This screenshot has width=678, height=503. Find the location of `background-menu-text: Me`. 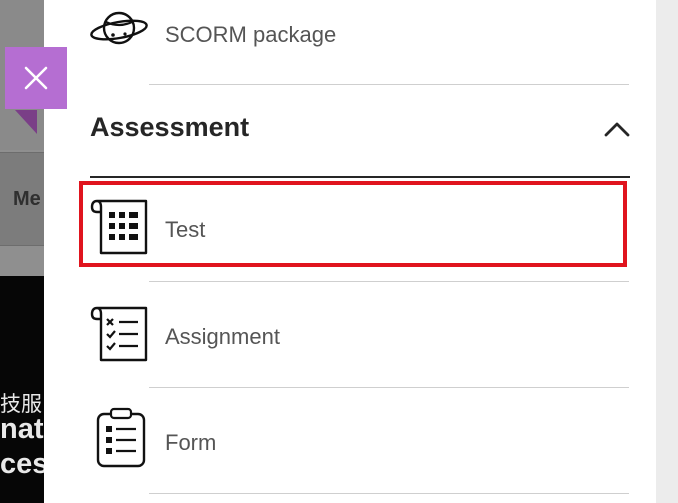

background-menu-text: Me is located at coordinates (27, 199).